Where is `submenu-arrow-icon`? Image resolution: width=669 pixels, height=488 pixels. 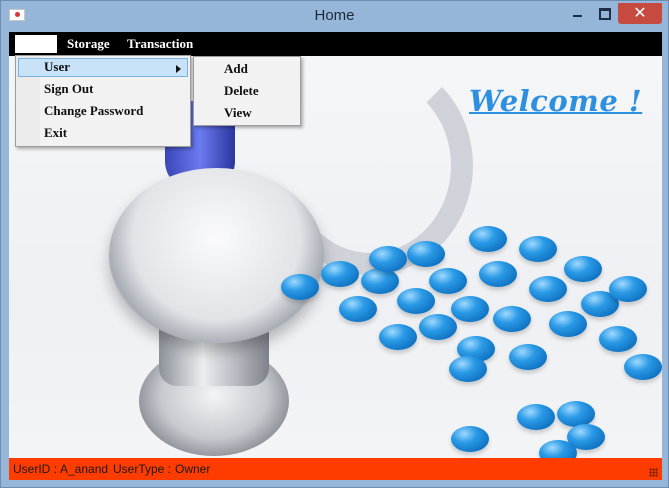 submenu-arrow-icon is located at coordinates (178, 69).